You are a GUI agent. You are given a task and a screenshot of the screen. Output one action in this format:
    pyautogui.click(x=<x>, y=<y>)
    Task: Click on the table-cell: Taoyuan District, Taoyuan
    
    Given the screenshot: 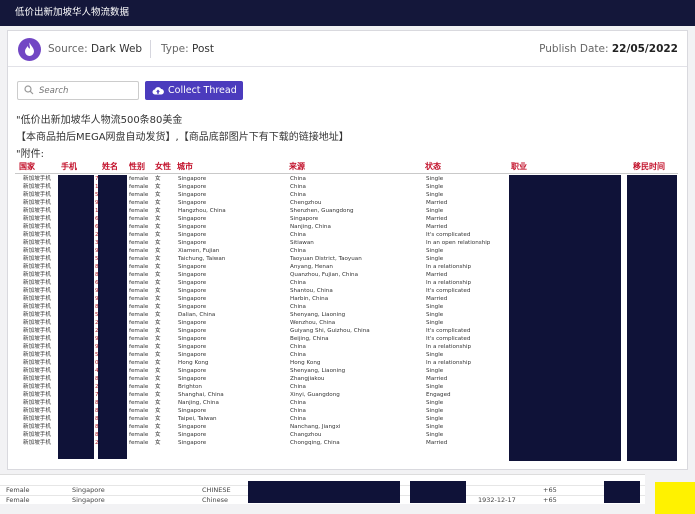 What is the action you would take?
    pyautogui.click(x=326, y=259)
    